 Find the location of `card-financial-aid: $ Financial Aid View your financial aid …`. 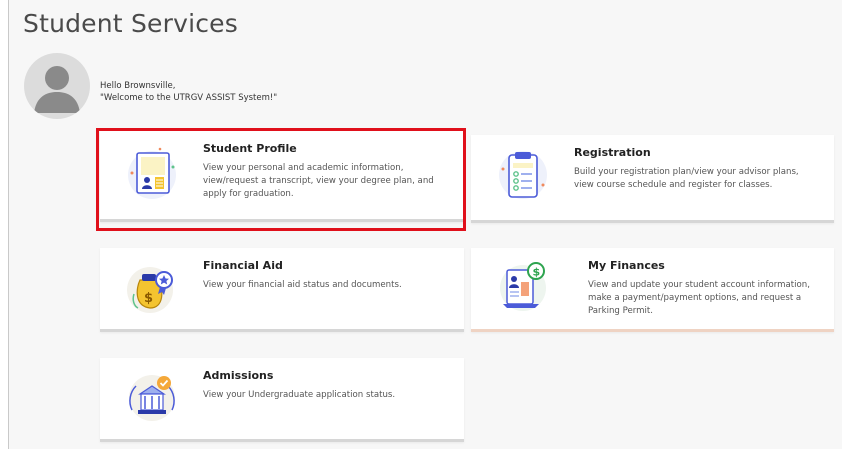

card-financial-aid: $ Financial Aid View your financial aid … is located at coordinates (282, 290).